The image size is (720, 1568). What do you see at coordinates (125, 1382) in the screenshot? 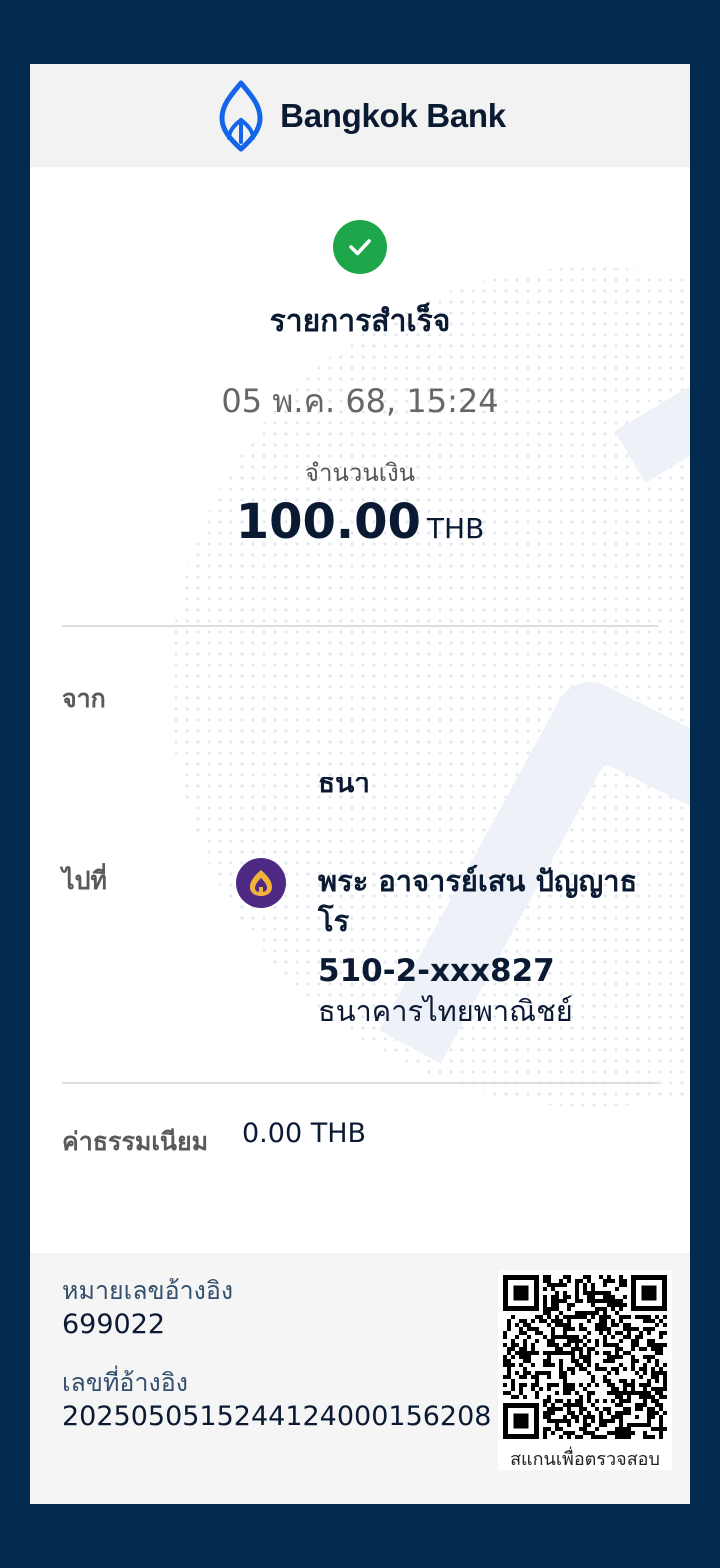
I see `reference-id-label: เลขที่อ้างอิง` at bounding box center [125, 1382].